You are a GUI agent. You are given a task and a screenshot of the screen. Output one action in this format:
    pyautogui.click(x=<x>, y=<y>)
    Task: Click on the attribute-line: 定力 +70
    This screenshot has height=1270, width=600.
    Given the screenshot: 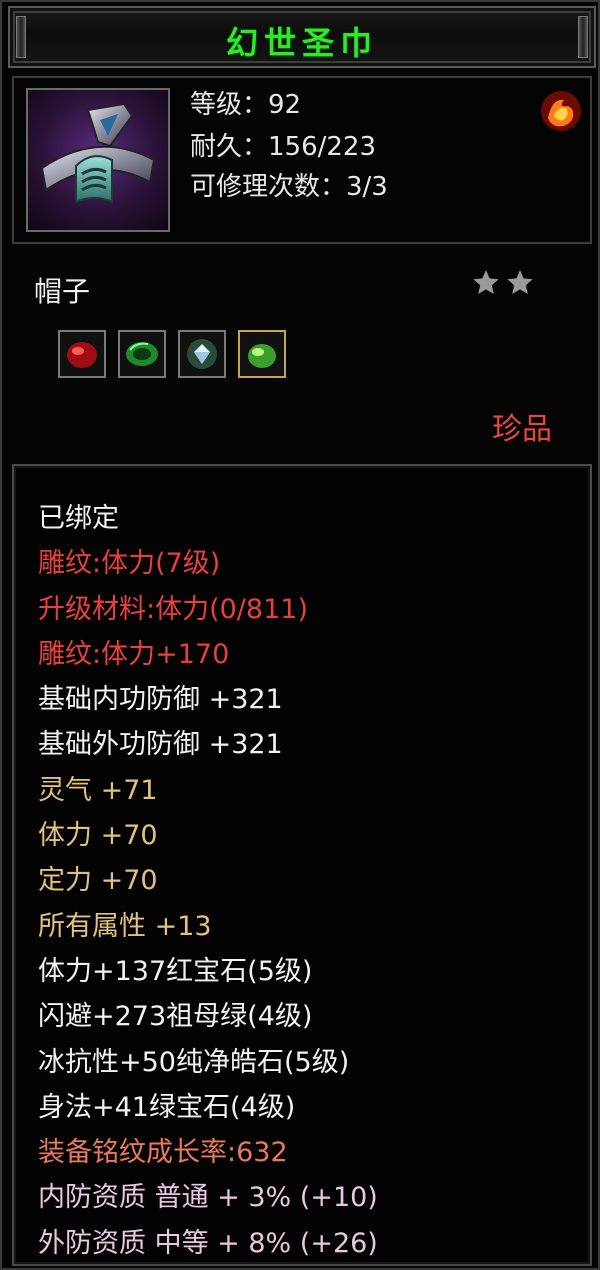 What is the action you would take?
    pyautogui.click(x=98, y=881)
    